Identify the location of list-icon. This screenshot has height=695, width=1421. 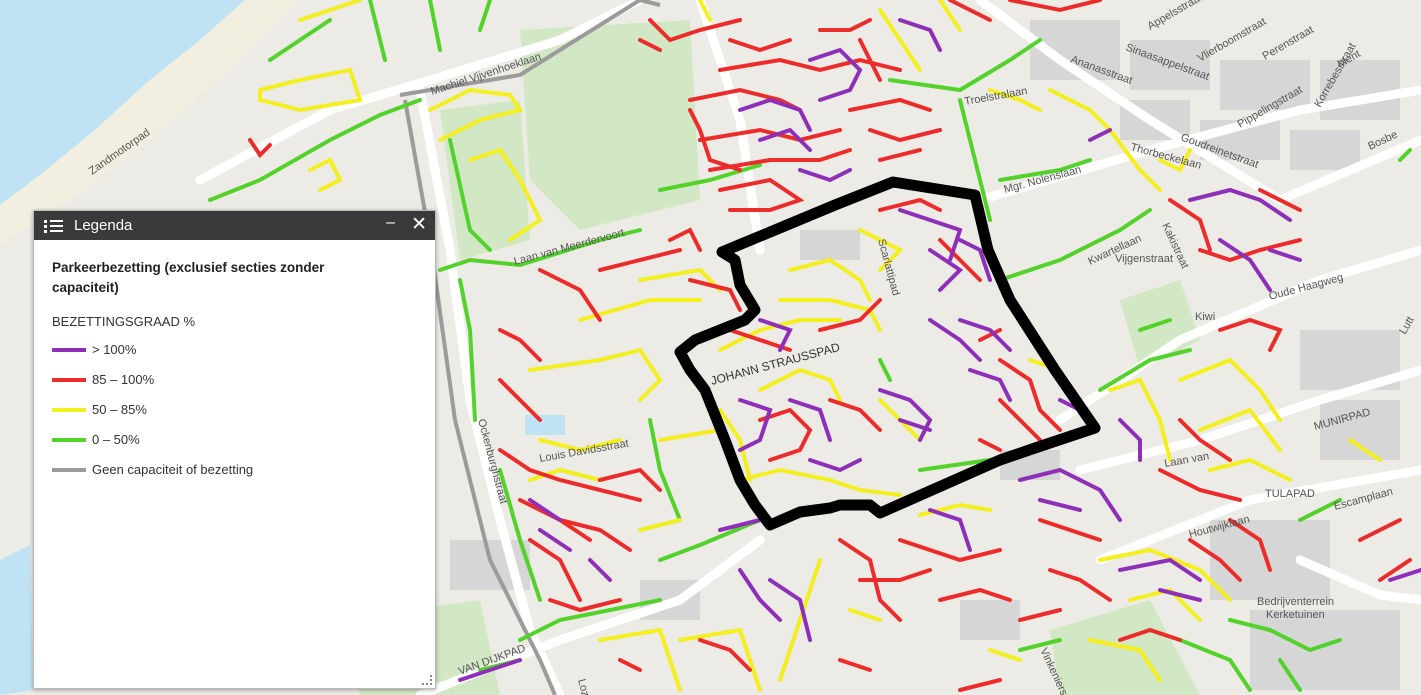
(54, 226).